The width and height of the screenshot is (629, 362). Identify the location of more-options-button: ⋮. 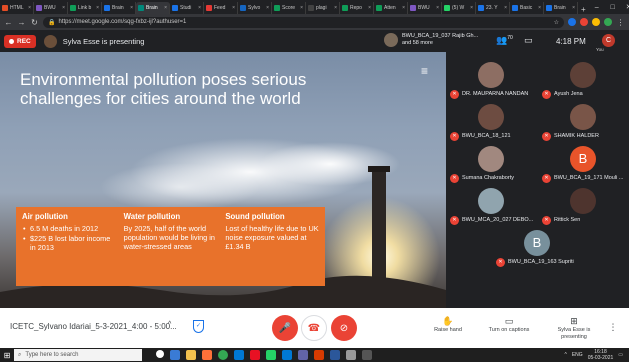
(613, 327).